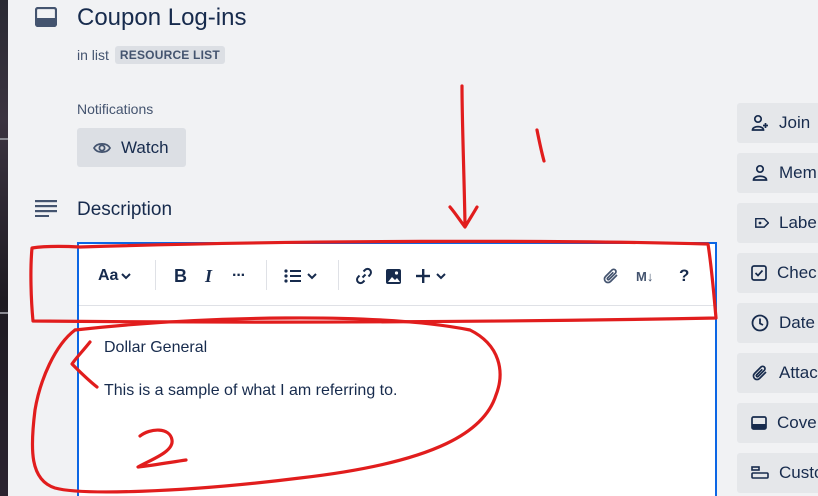  What do you see at coordinates (115, 109) in the screenshot?
I see `notifications-label: Notifications` at bounding box center [115, 109].